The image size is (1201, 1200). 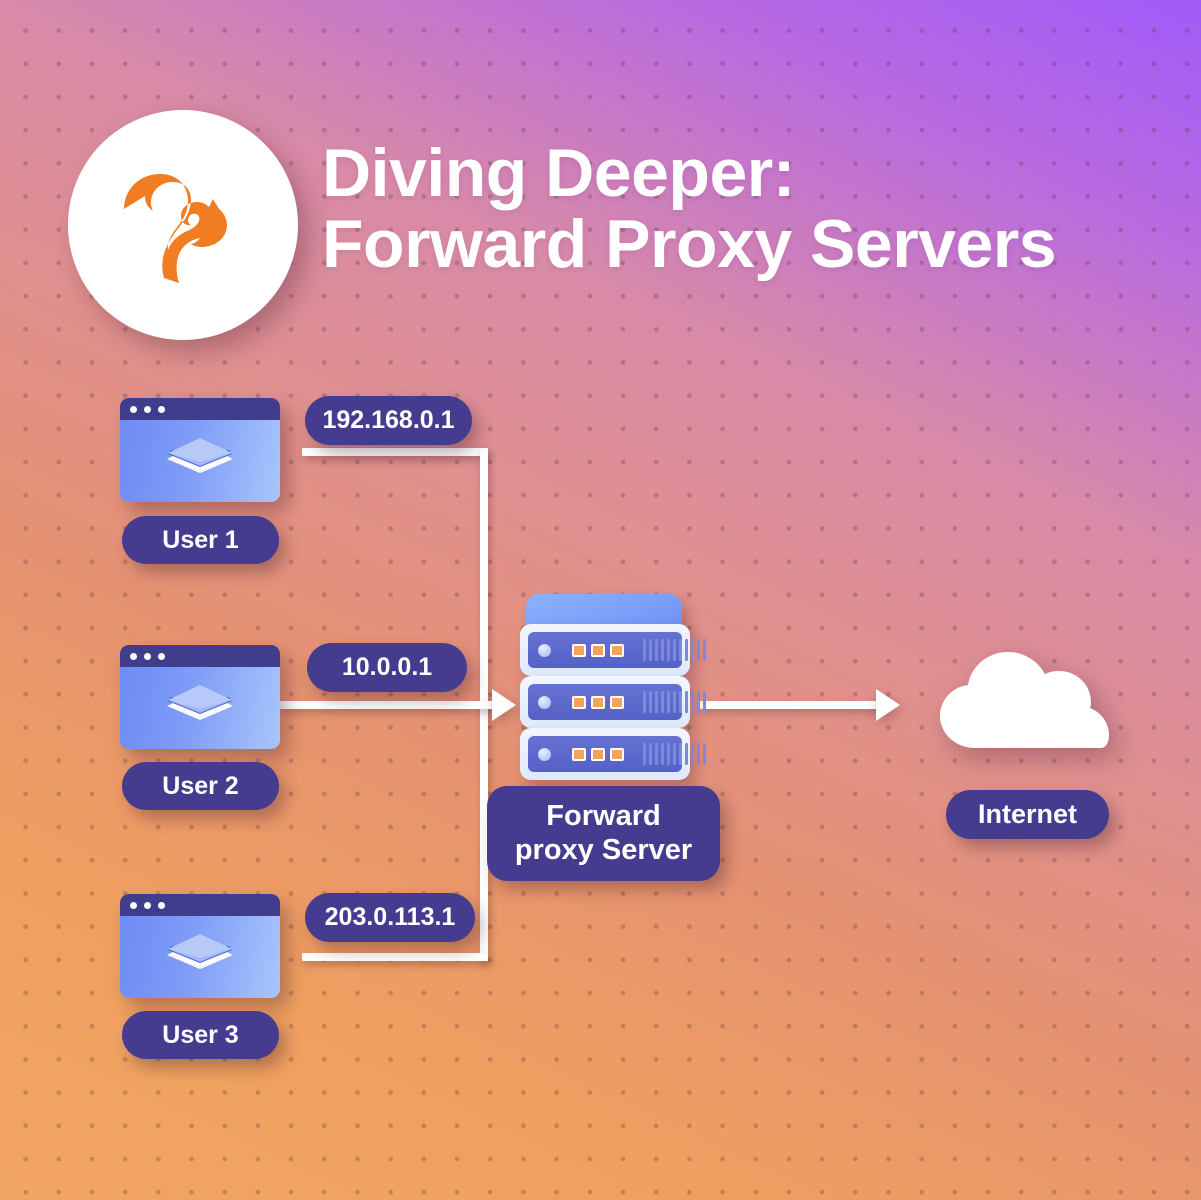 I want to click on connector-user3-horizontal, so click(x=395, y=957).